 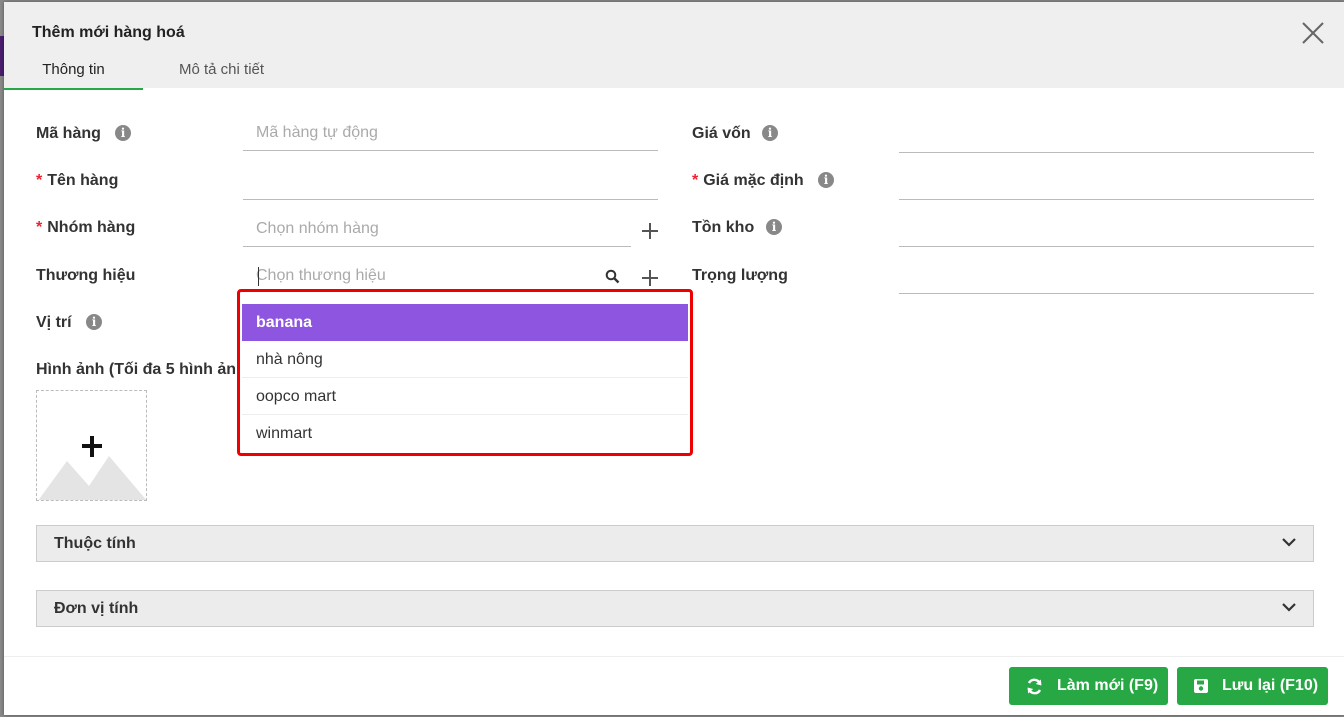 What do you see at coordinates (1106, 276) in the screenshot?
I see `weight-input` at bounding box center [1106, 276].